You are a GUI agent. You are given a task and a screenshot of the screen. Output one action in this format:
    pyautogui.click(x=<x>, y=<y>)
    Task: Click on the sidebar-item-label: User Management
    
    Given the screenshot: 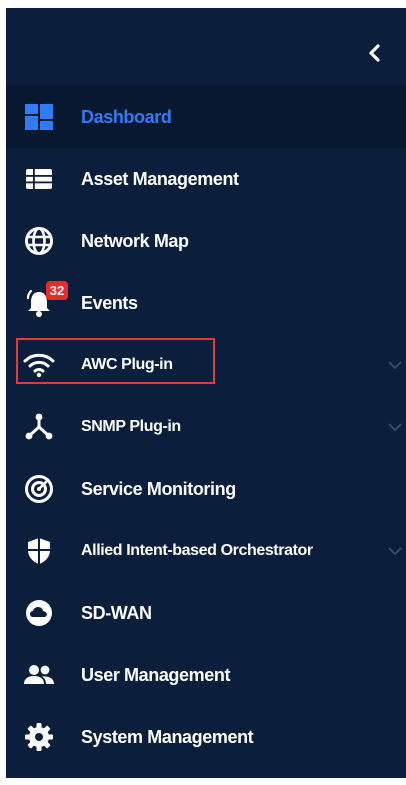 What is the action you would take?
    pyautogui.click(x=156, y=674)
    